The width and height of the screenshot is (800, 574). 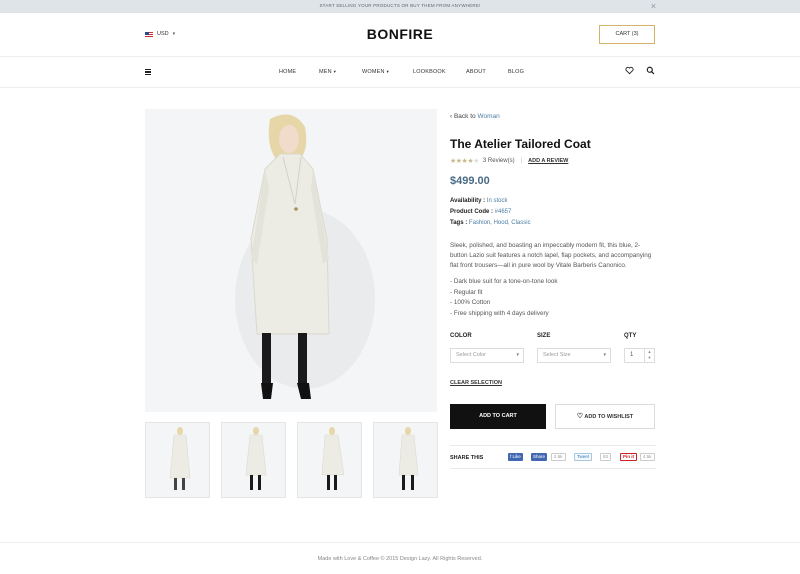 What do you see at coordinates (305, 256) in the screenshot?
I see `model-coat-image` at bounding box center [305, 256].